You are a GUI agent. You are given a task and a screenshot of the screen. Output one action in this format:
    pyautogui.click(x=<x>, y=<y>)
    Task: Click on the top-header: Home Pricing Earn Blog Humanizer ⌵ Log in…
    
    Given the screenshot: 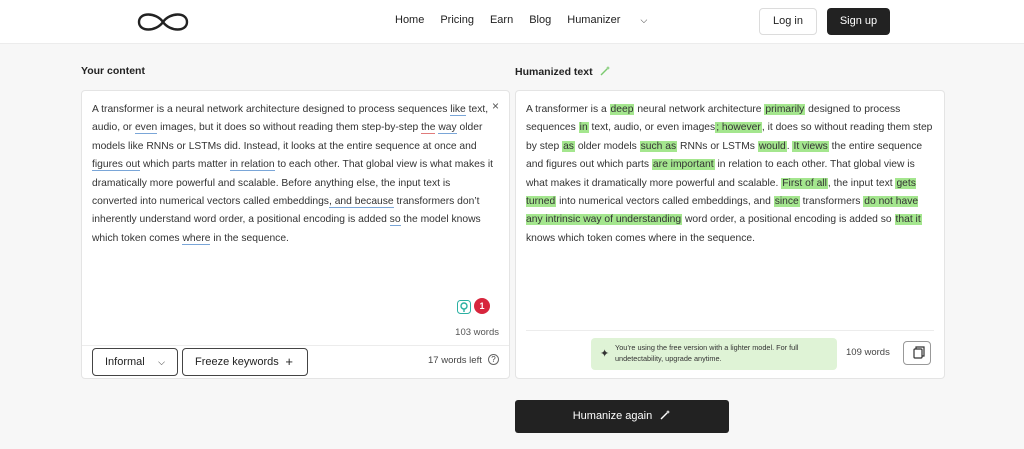 What is the action you would take?
    pyautogui.click(x=512, y=22)
    